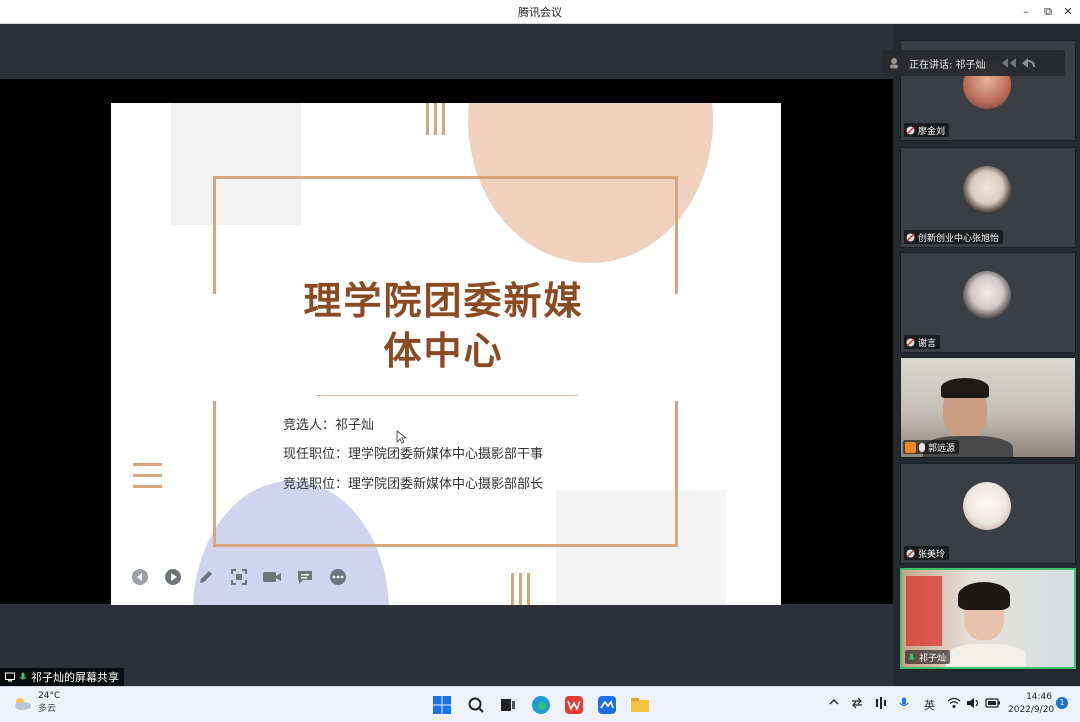  Describe the element at coordinates (443, 301) in the screenshot. I see `slide-title-line1: 理学院团委新媒` at that location.